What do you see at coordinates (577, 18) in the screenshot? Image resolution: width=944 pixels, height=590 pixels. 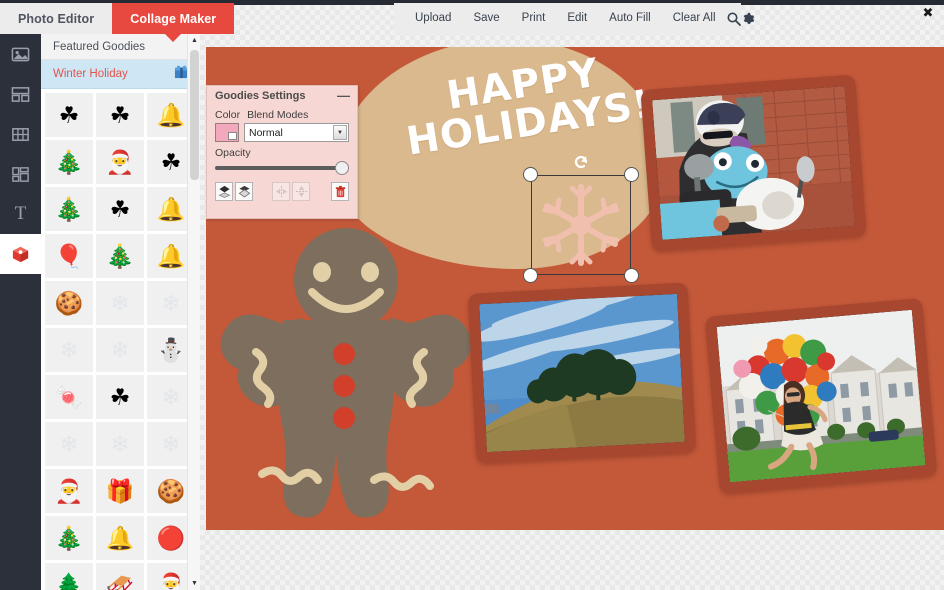 I see `edit-button: Edit` at bounding box center [577, 18].